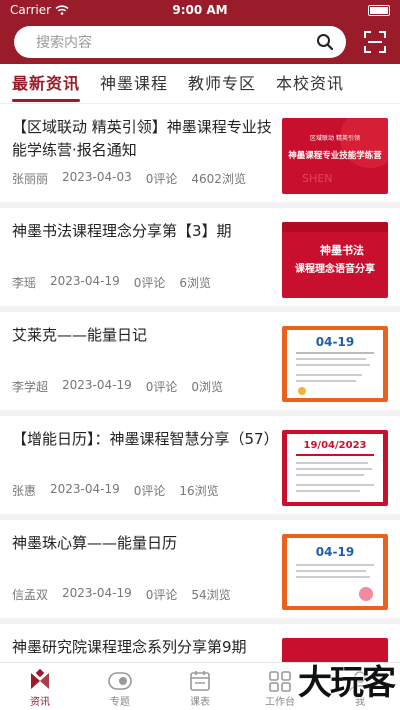 Image resolution: width=400 pixels, height=710 pixels. I want to click on scan-icon, so click(375, 42).